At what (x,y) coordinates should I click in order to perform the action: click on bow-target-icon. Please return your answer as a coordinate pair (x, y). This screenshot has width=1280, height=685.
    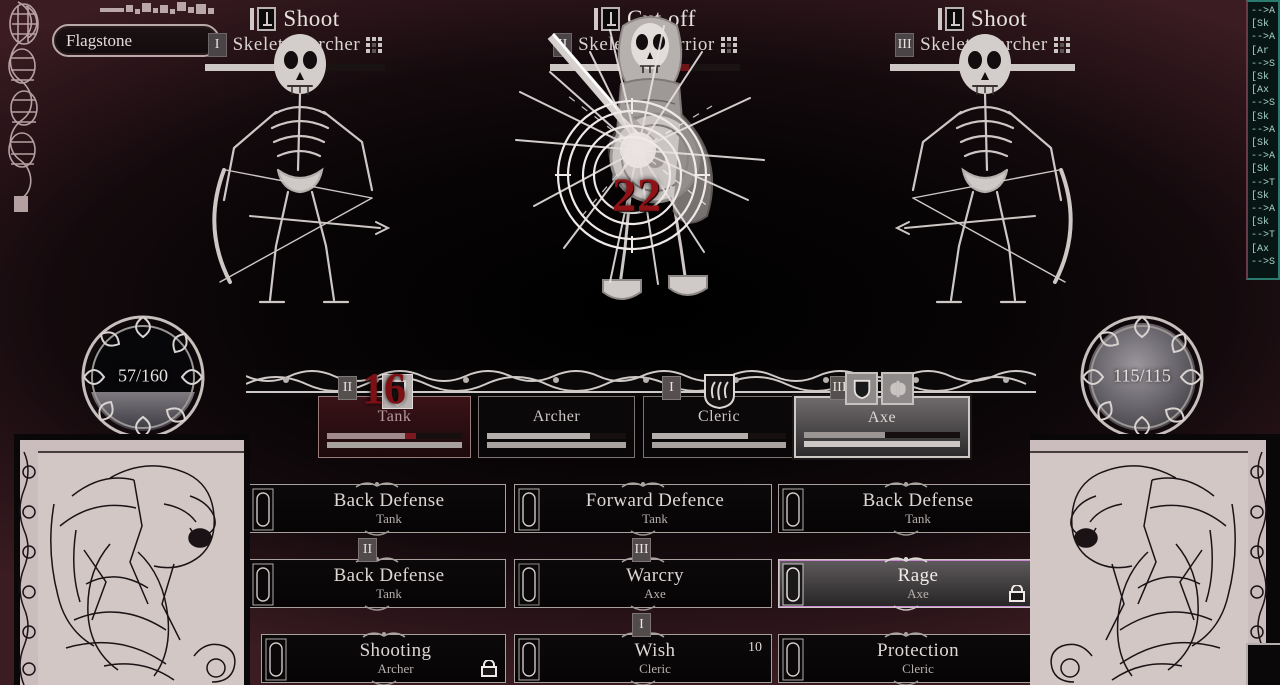
    Looking at the image, I should click on (950, 19).